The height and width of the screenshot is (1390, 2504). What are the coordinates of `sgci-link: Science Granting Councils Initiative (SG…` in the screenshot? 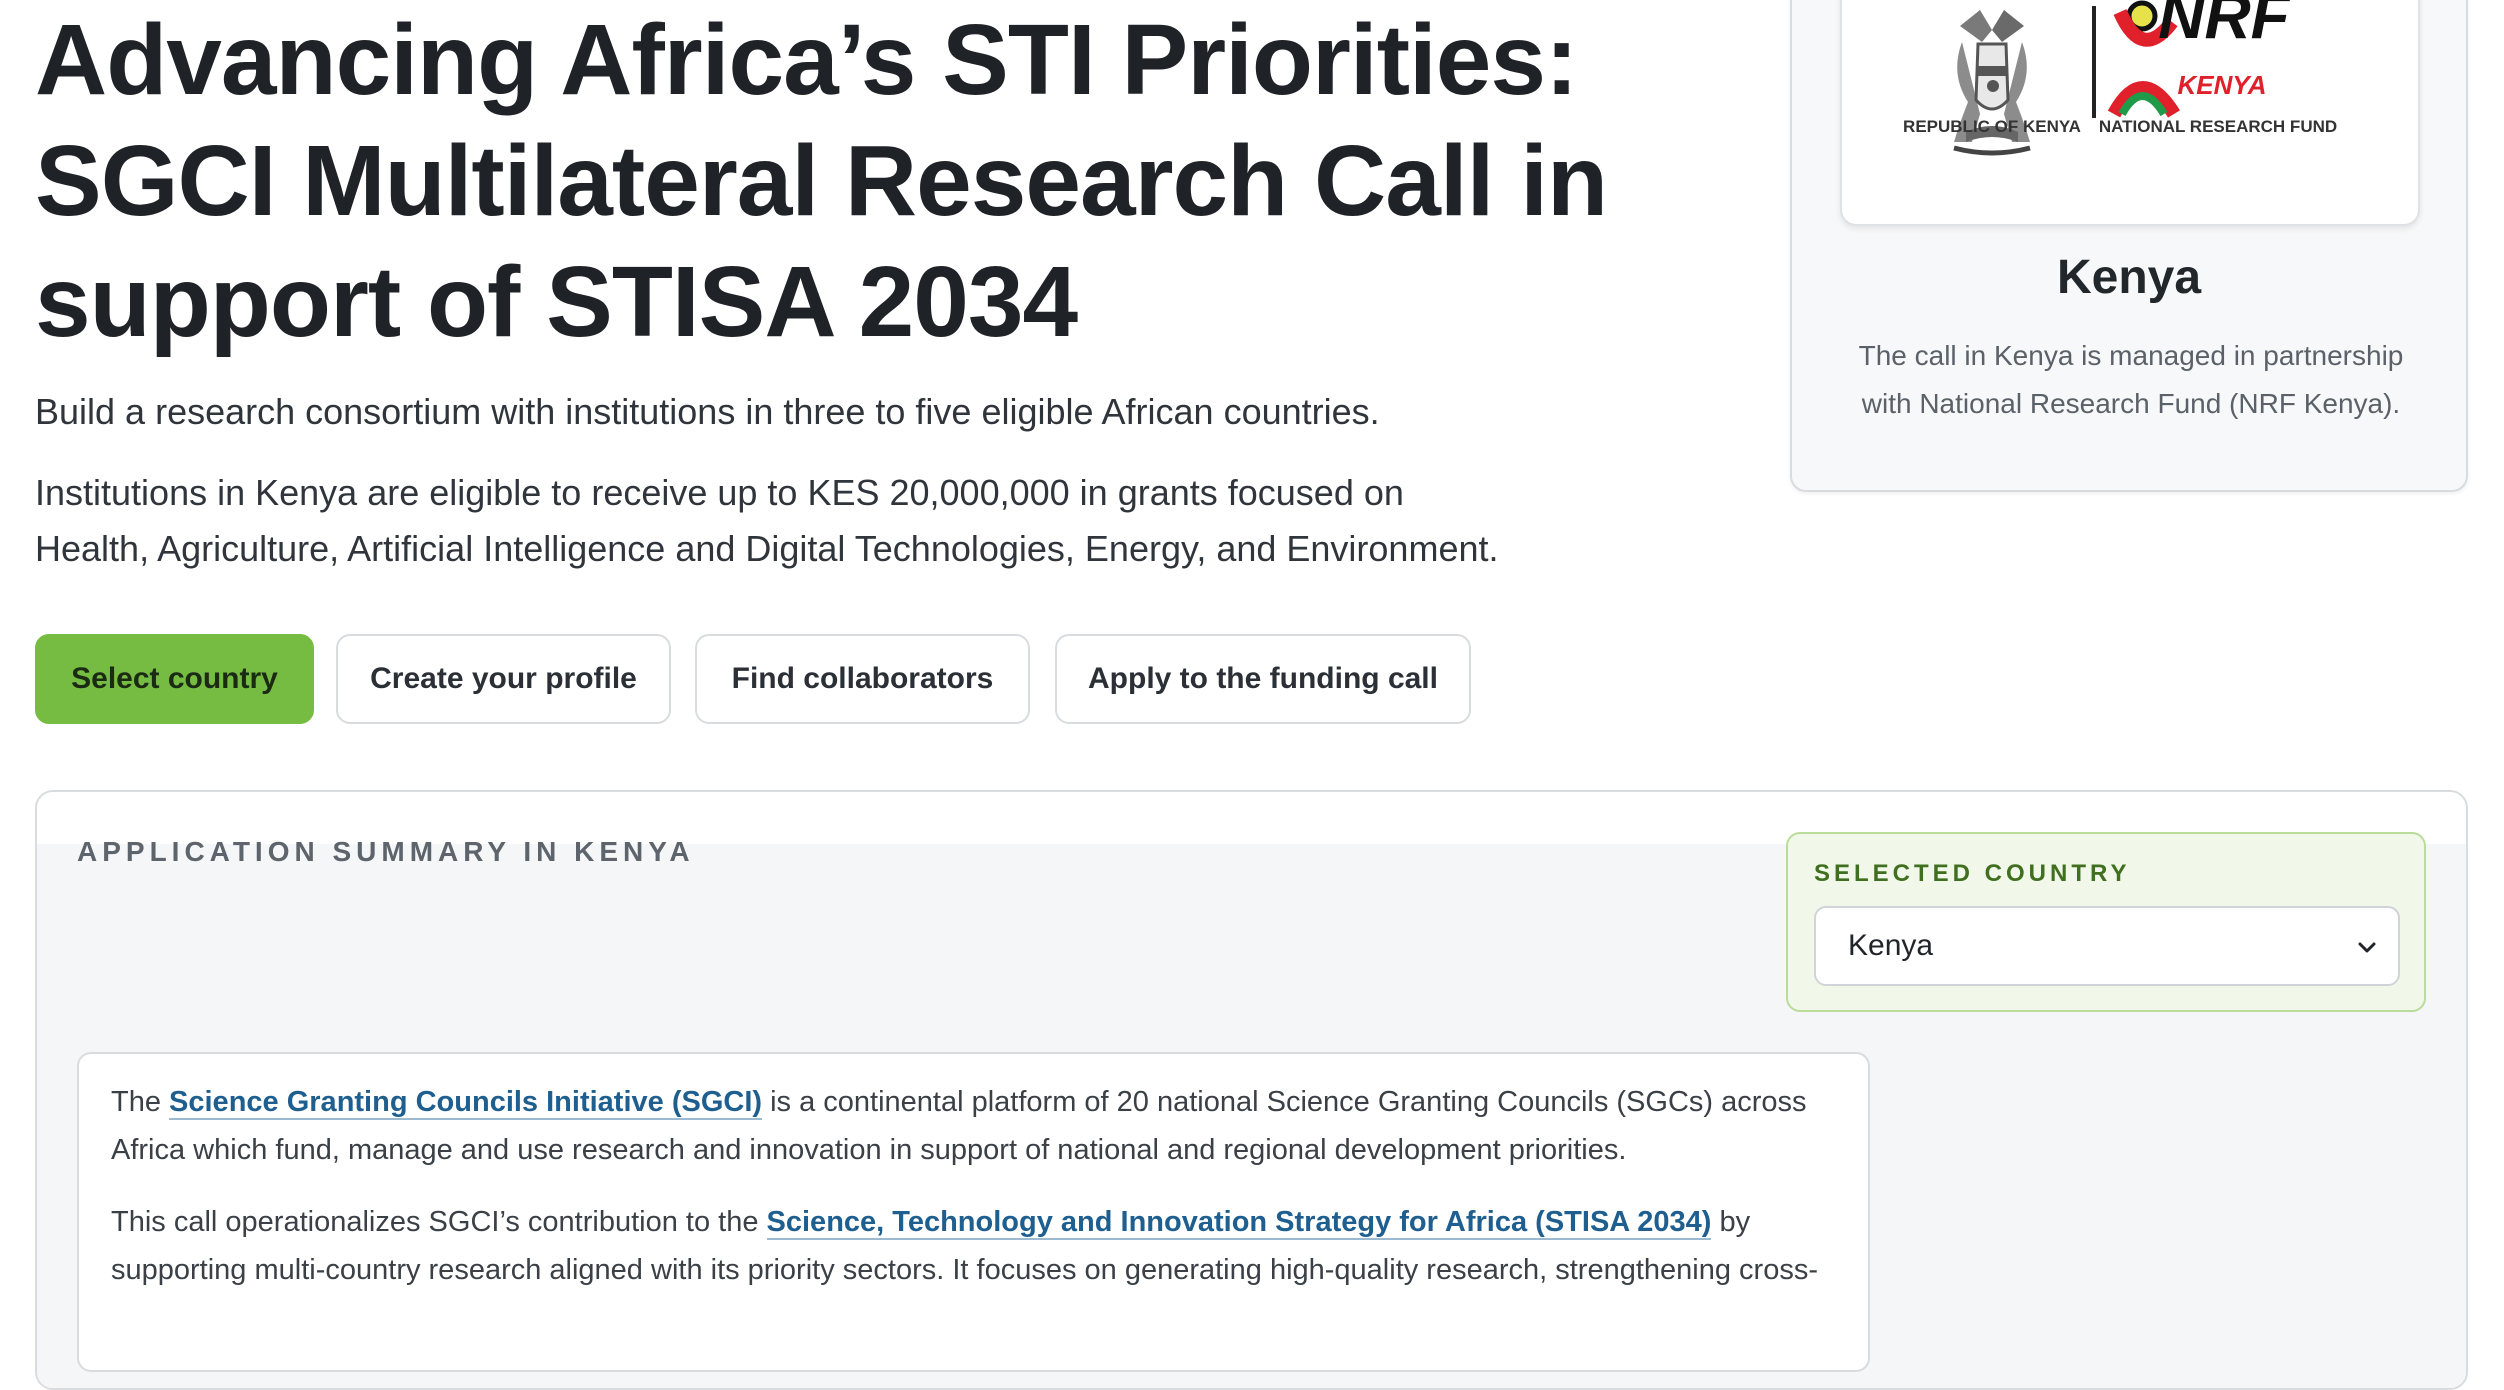 It's located at (466, 1103).